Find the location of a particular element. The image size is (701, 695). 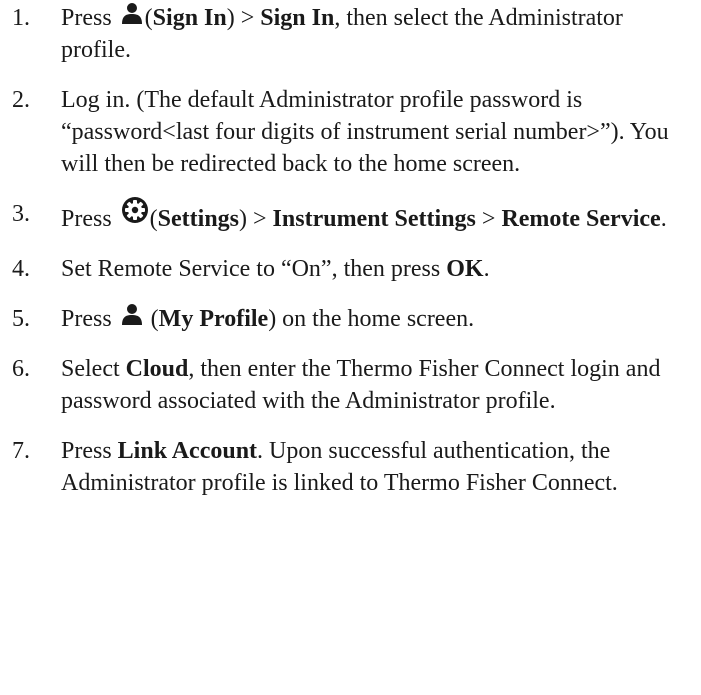

ui-label-remote-service: Remote Service is located at coordinates (581, 219).